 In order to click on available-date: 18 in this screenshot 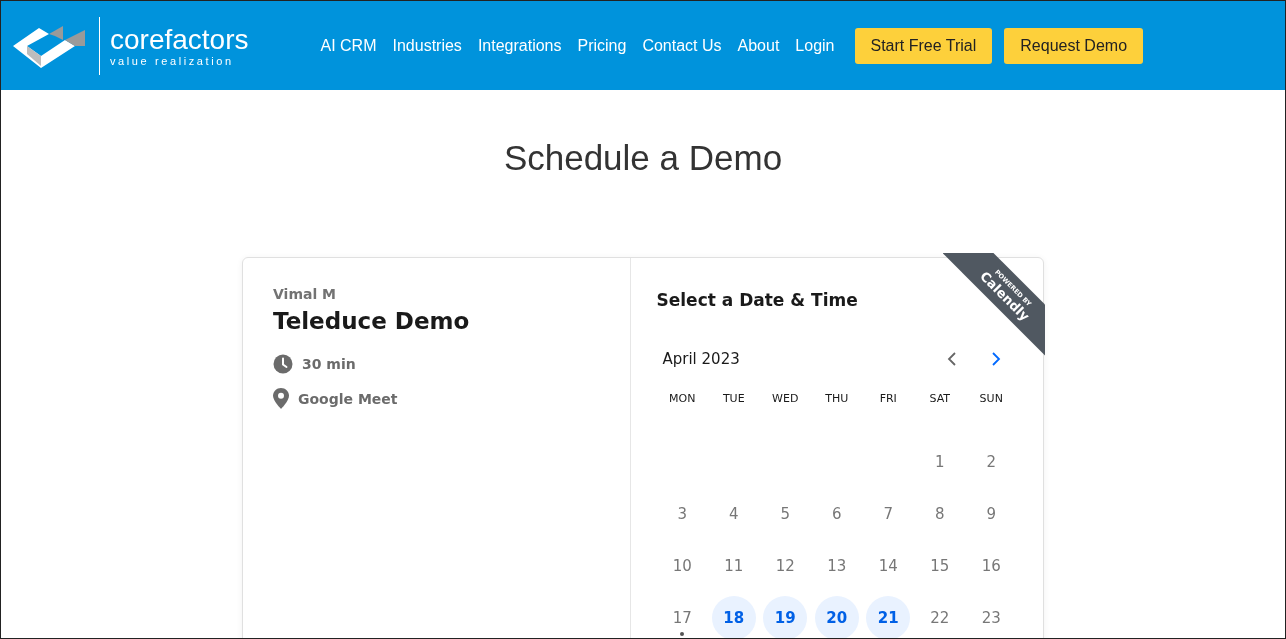, I will do `click(733, 617)`.